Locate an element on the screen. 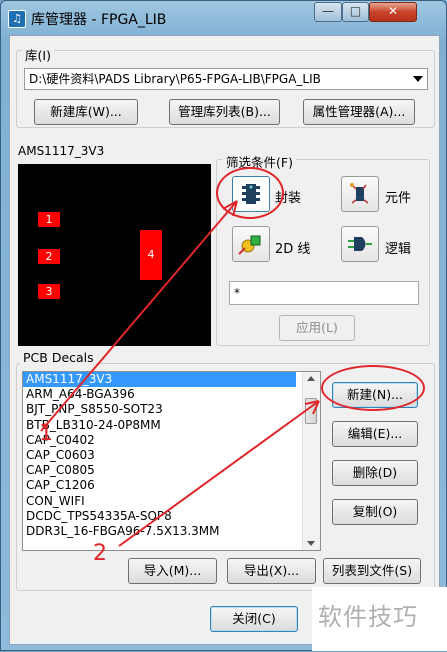 Image resolution: width=447 pixels, height=652 pixels. annotation-step-1: 1 is located at coordinates (46, 433).